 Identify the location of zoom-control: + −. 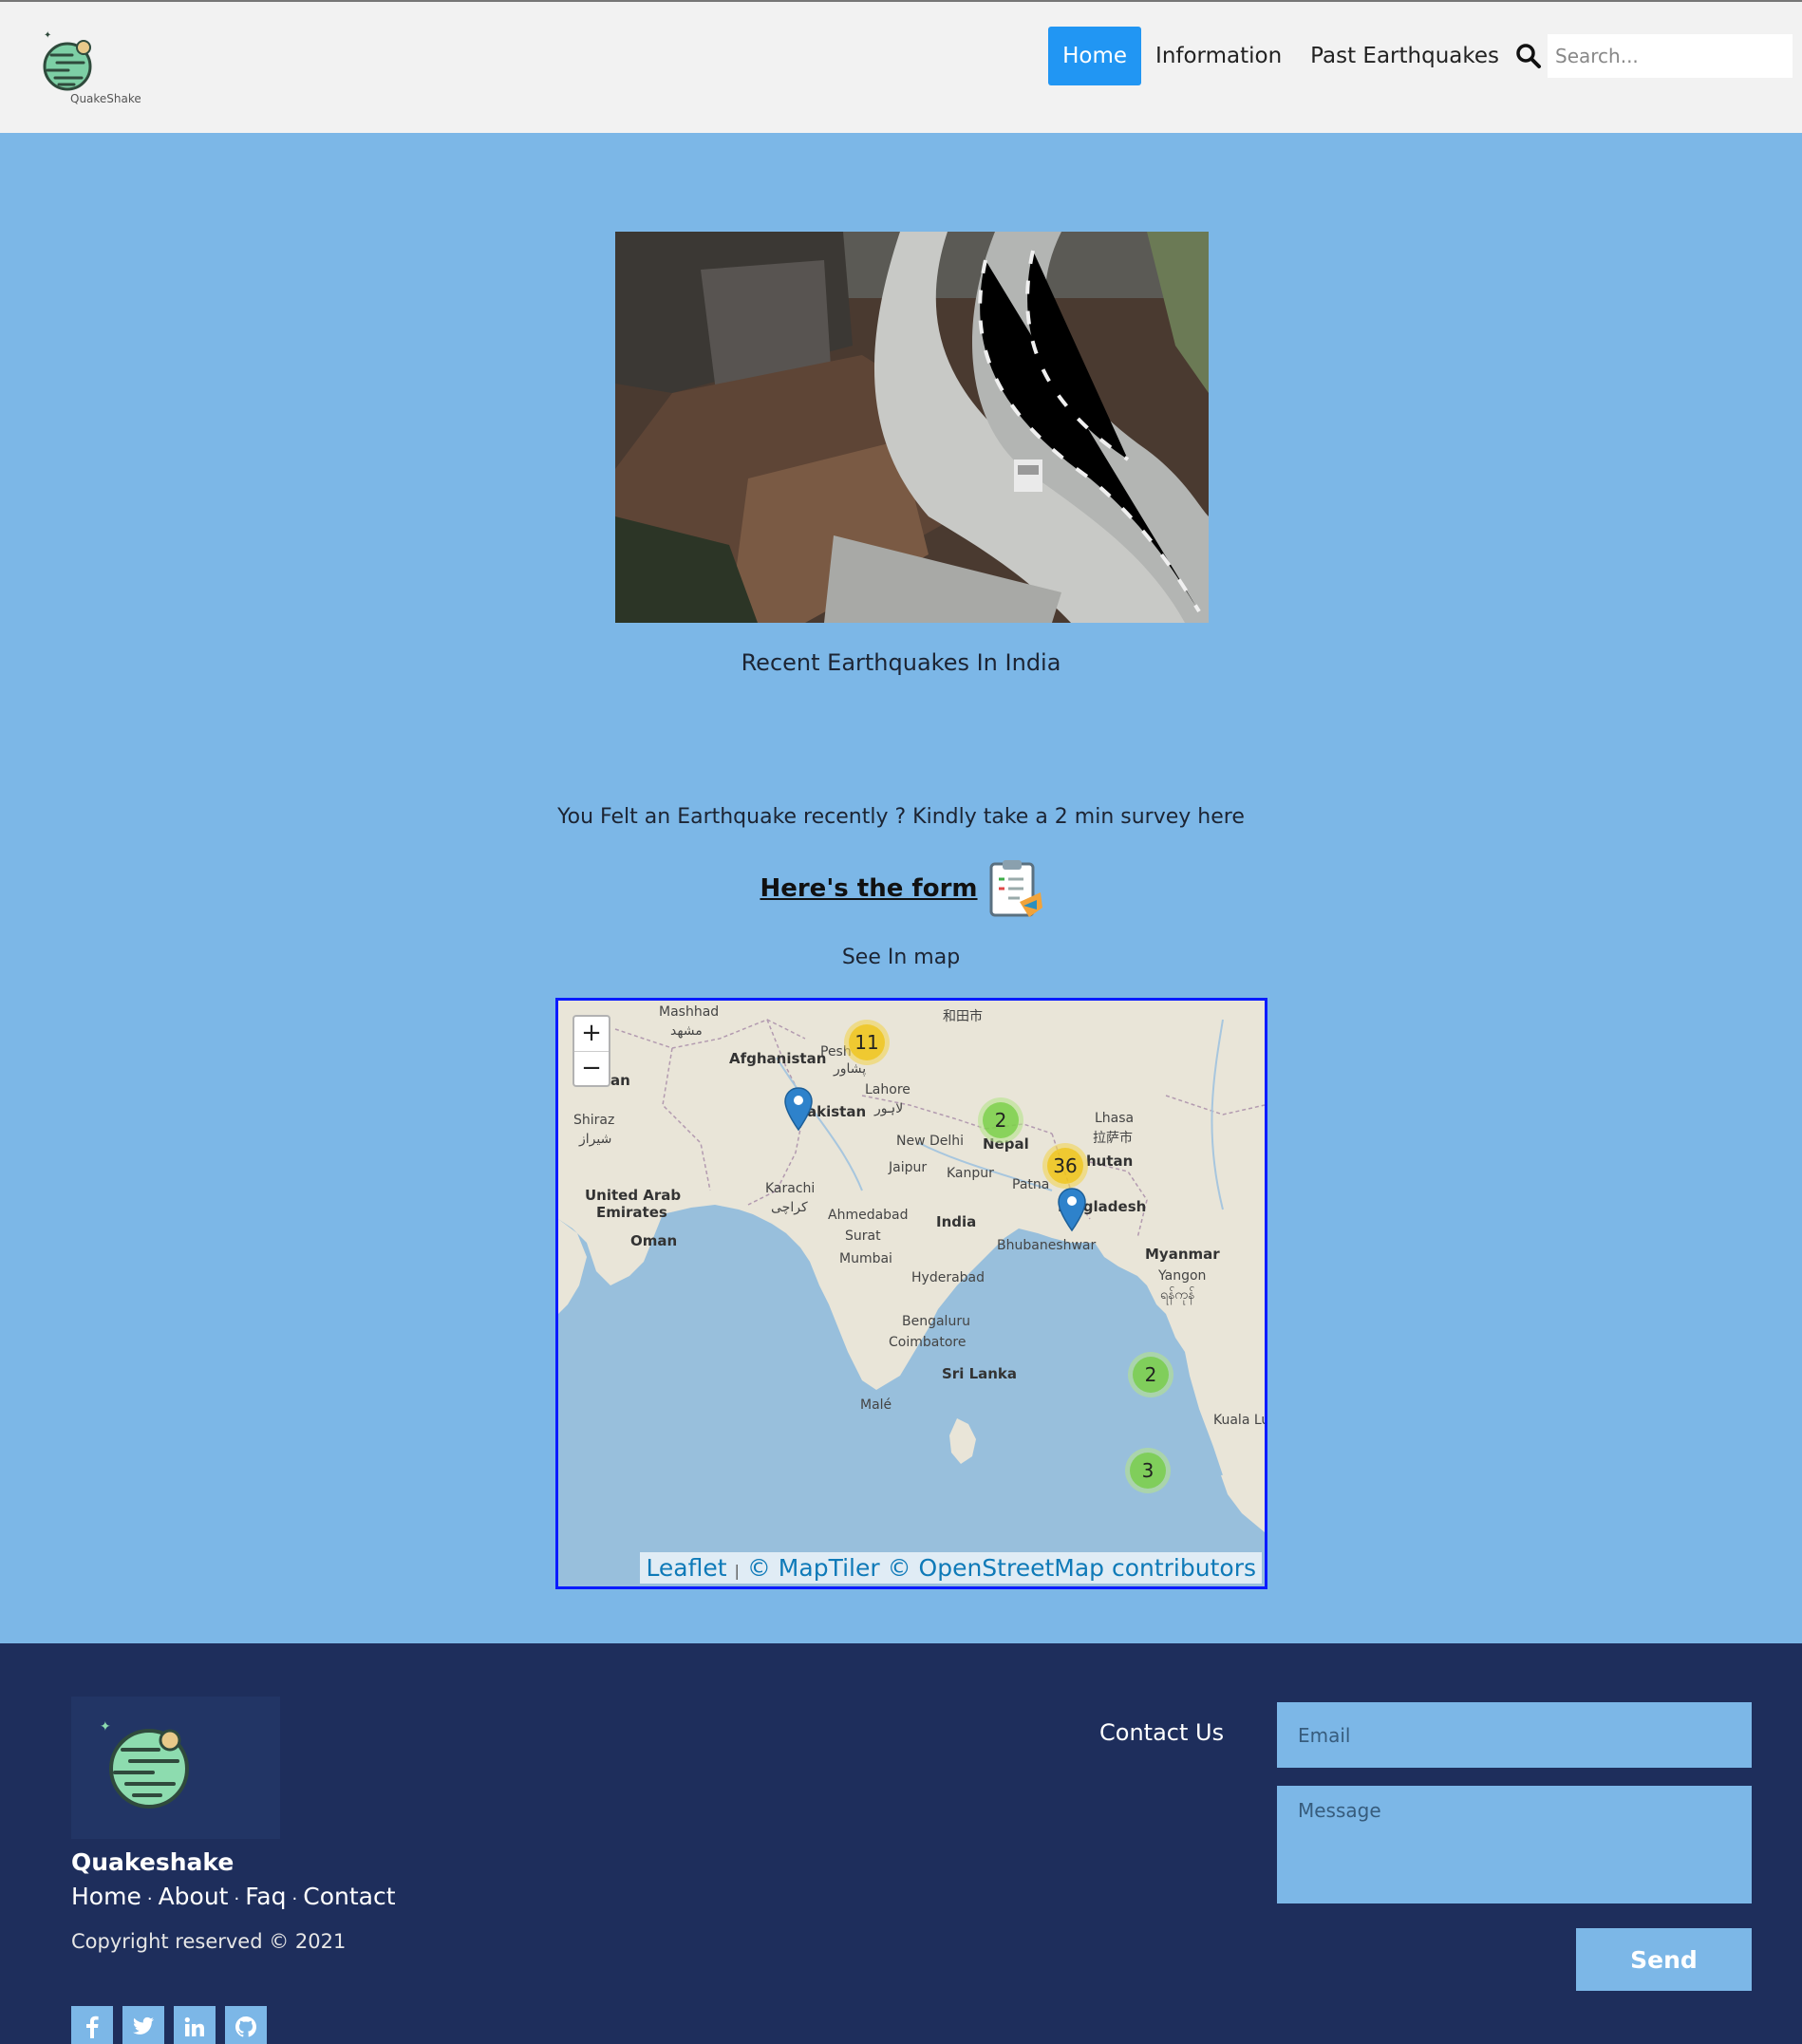
(591, 1051).